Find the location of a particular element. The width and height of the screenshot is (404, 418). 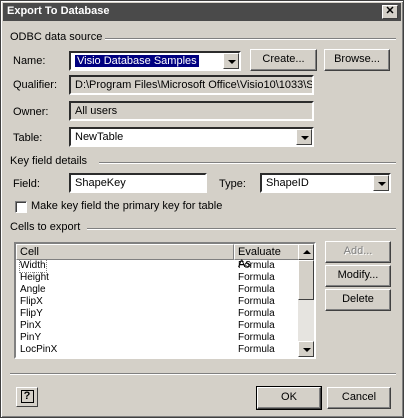

dialog-title: Export To Database is located at coordinates (58, 11).